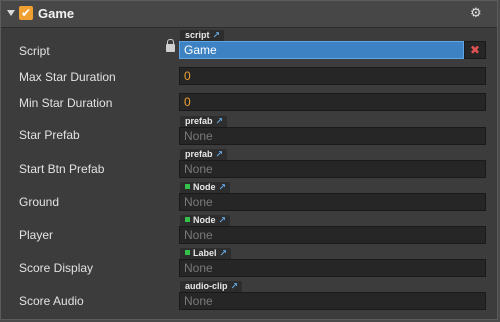  What do you see at coordinates (49, 135) in the screenshot?
I see `label-star-prefab: Star Prefab` at bounding box center [49, 135].